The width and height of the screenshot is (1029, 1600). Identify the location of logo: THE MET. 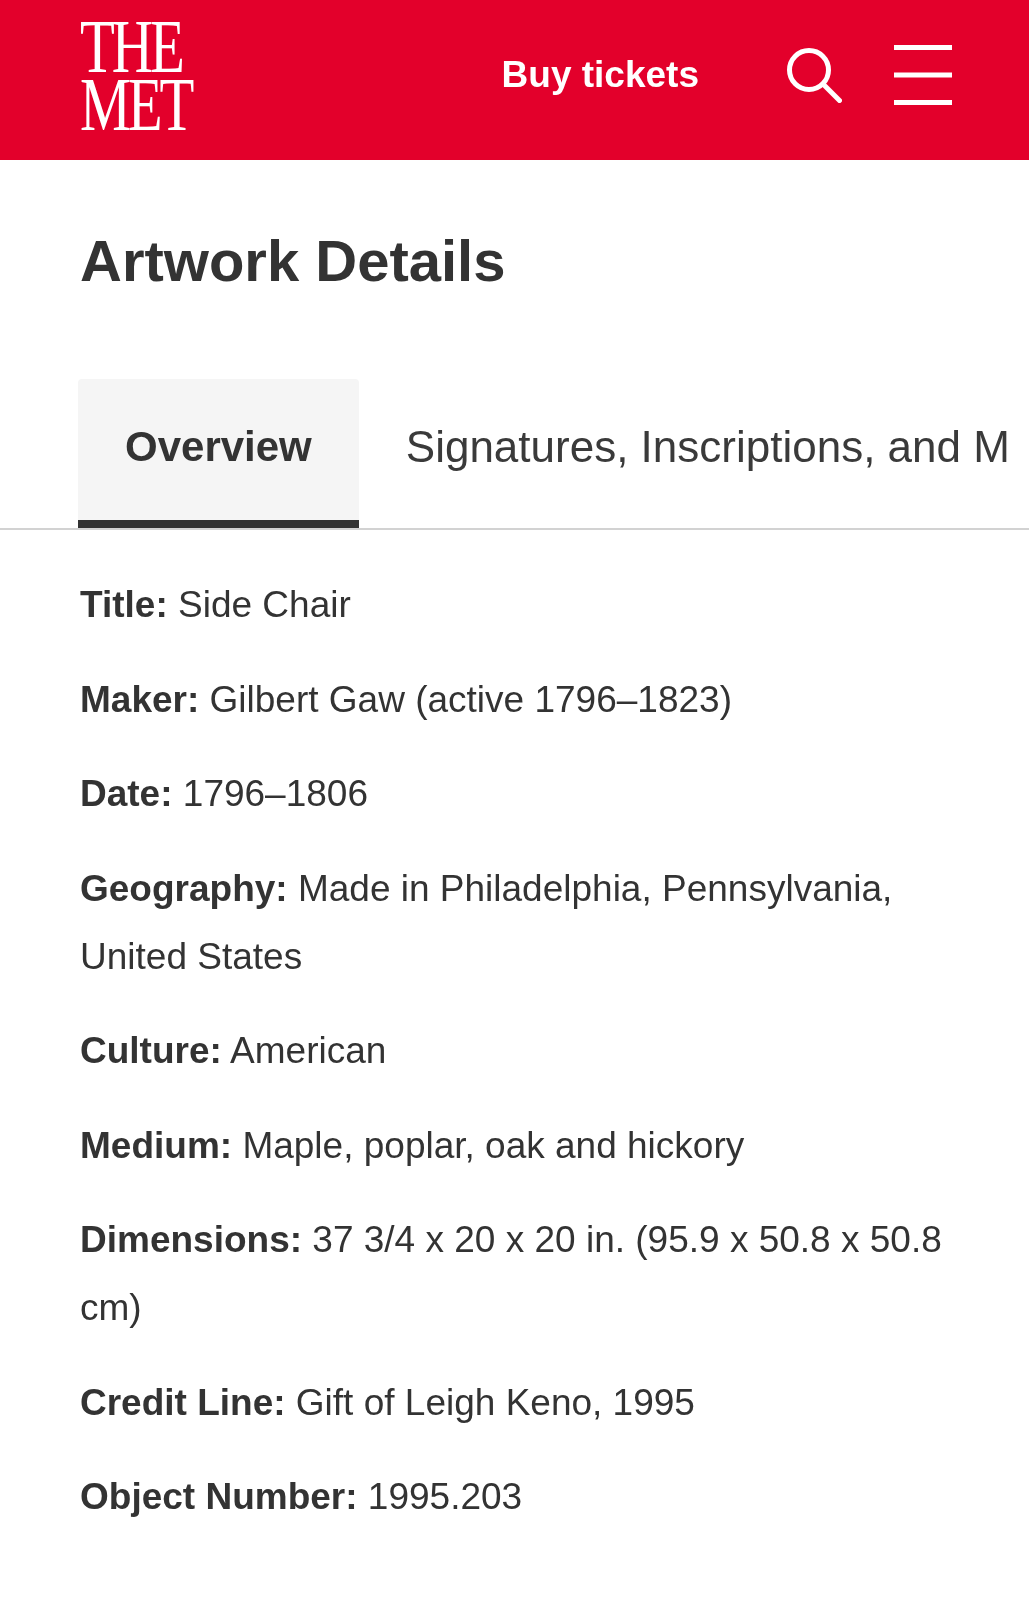
(136, 75).